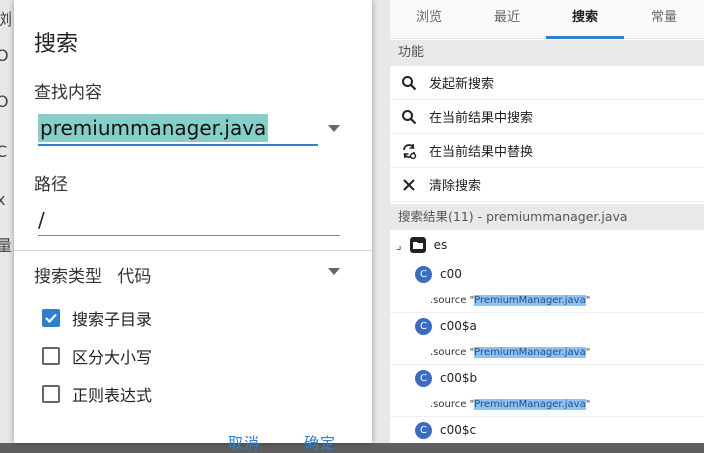 The height and width of the screenshot is (453, 704). I want to click on action-label: 清除搜索, so click(455, 186).